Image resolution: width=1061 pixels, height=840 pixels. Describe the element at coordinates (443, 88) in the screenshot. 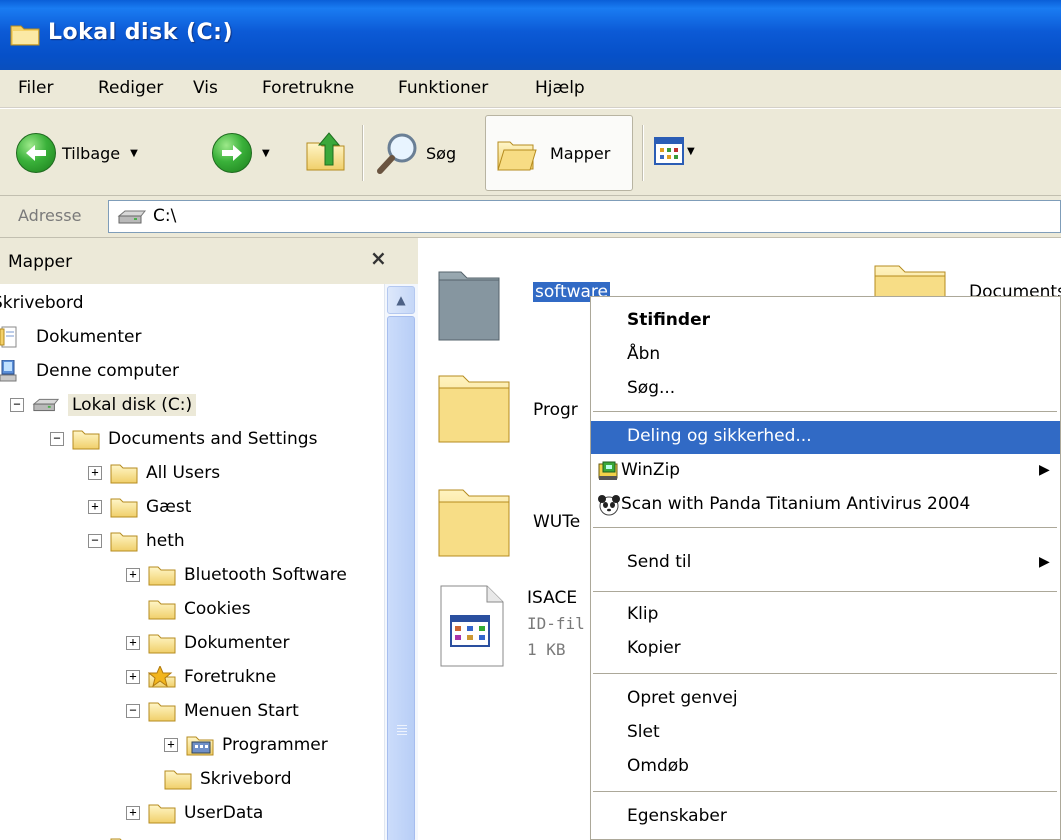

I see `menu-tools: Funktioner` at that location.